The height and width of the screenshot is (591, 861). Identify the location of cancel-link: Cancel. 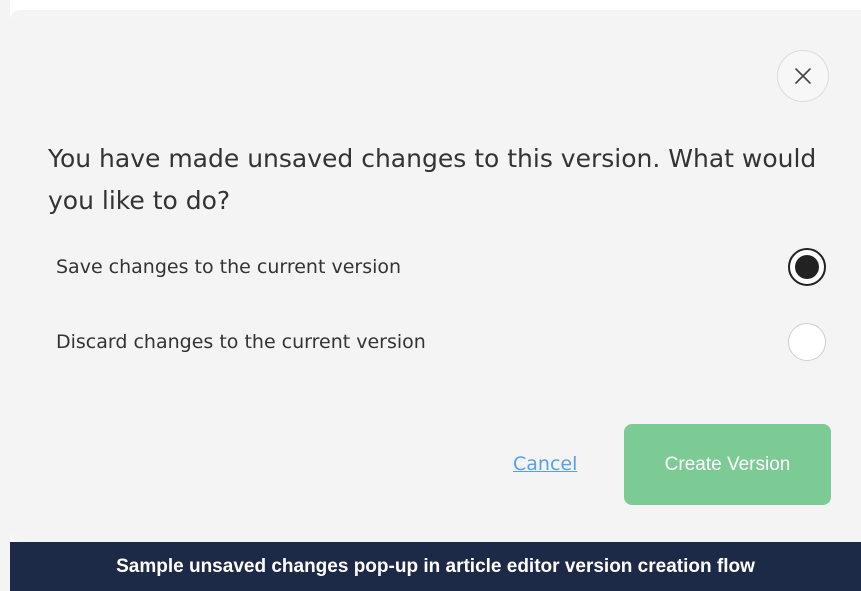
(545, 464).